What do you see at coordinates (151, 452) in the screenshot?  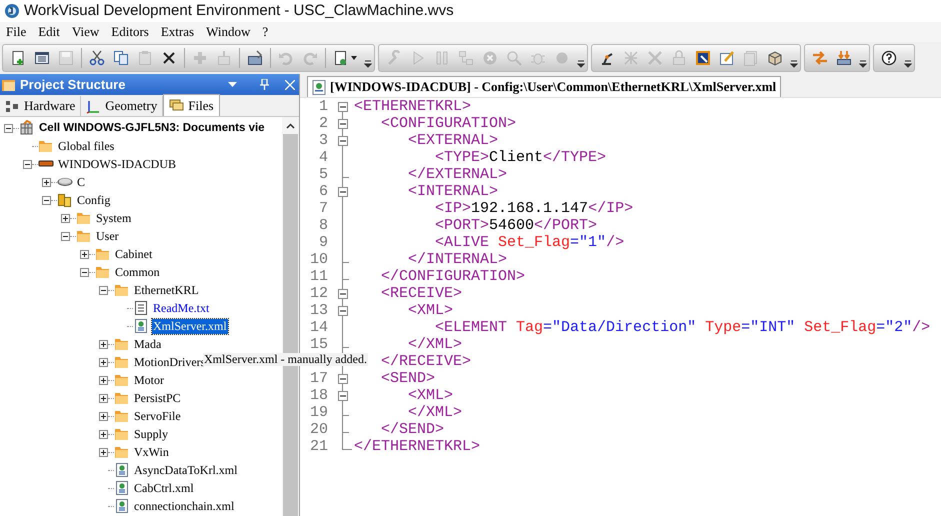 I see `tree-item: VxWin` at bounding box center [151, 452].